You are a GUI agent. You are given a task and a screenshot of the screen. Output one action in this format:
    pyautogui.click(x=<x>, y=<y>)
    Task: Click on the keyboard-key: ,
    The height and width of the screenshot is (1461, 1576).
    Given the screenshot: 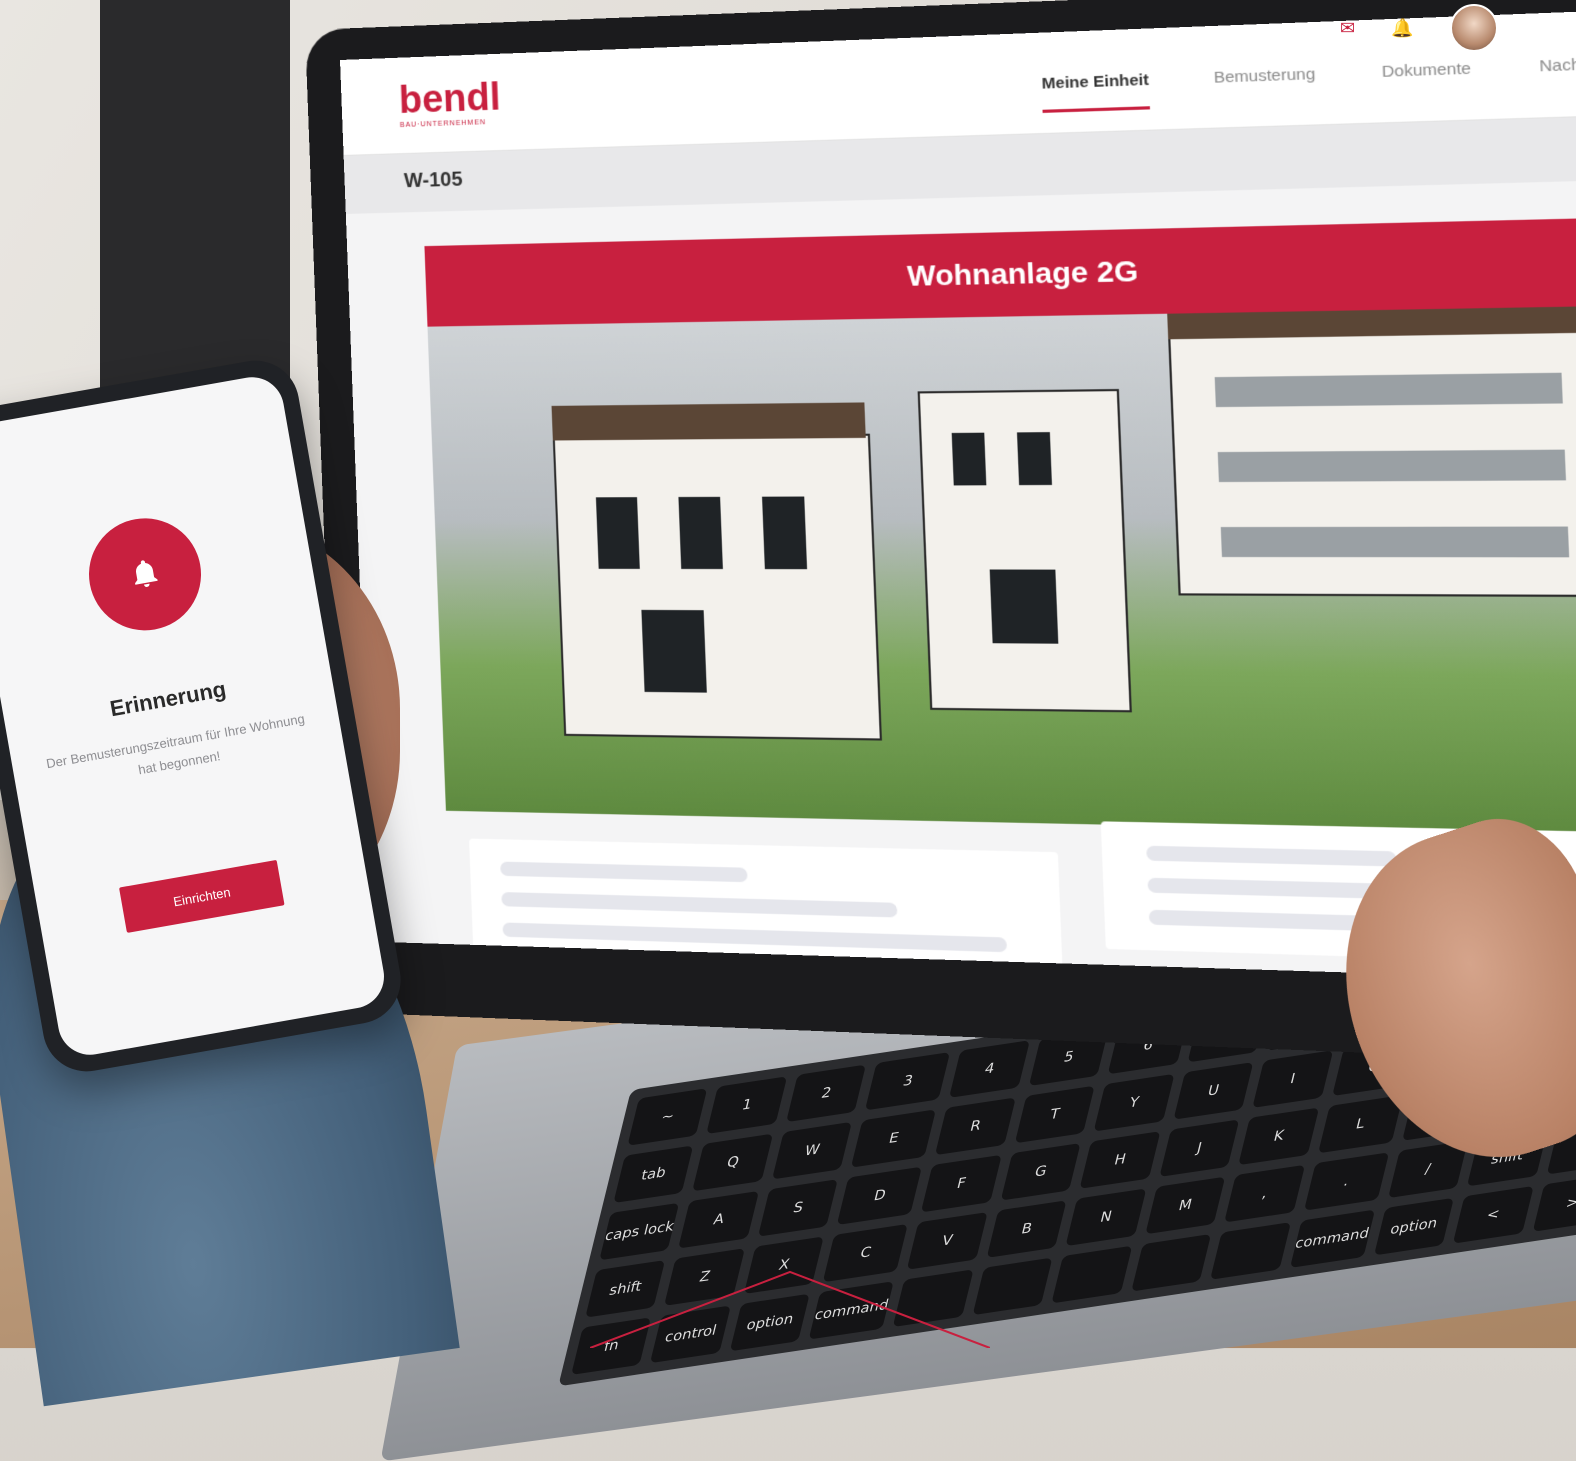 What is the action you would take?
    pyautogui.click(x=1264, y=1193)
    